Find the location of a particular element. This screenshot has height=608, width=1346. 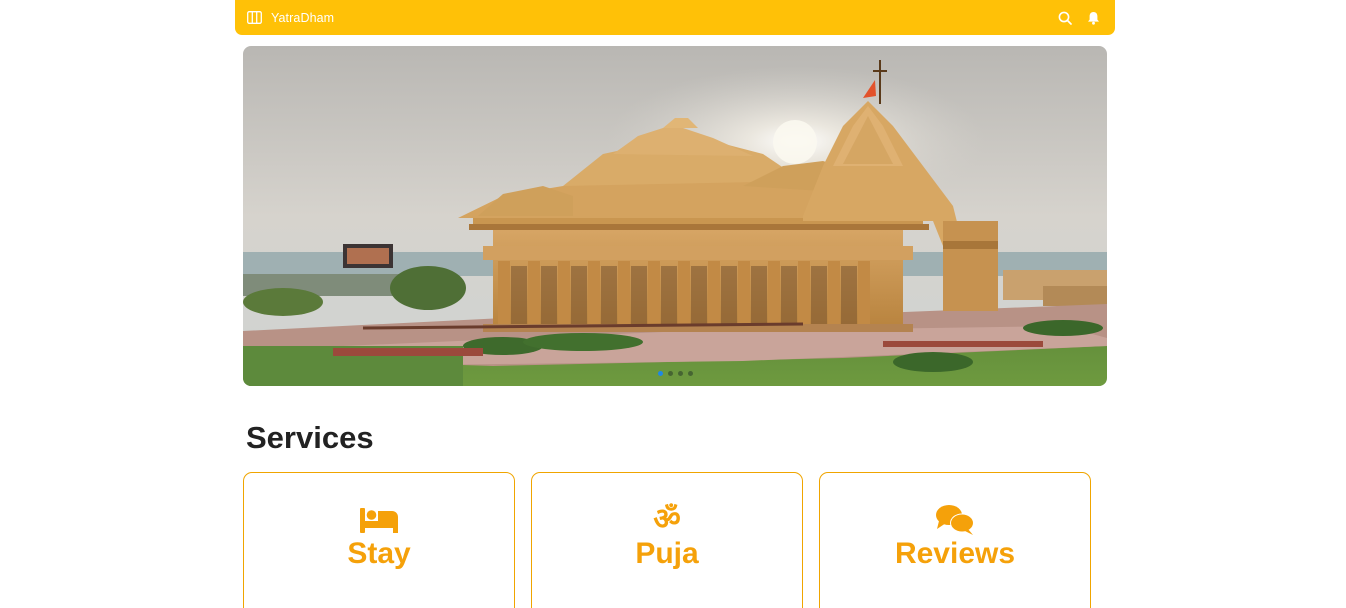

om-icon: ॐ is located at coordinates (666, 520).